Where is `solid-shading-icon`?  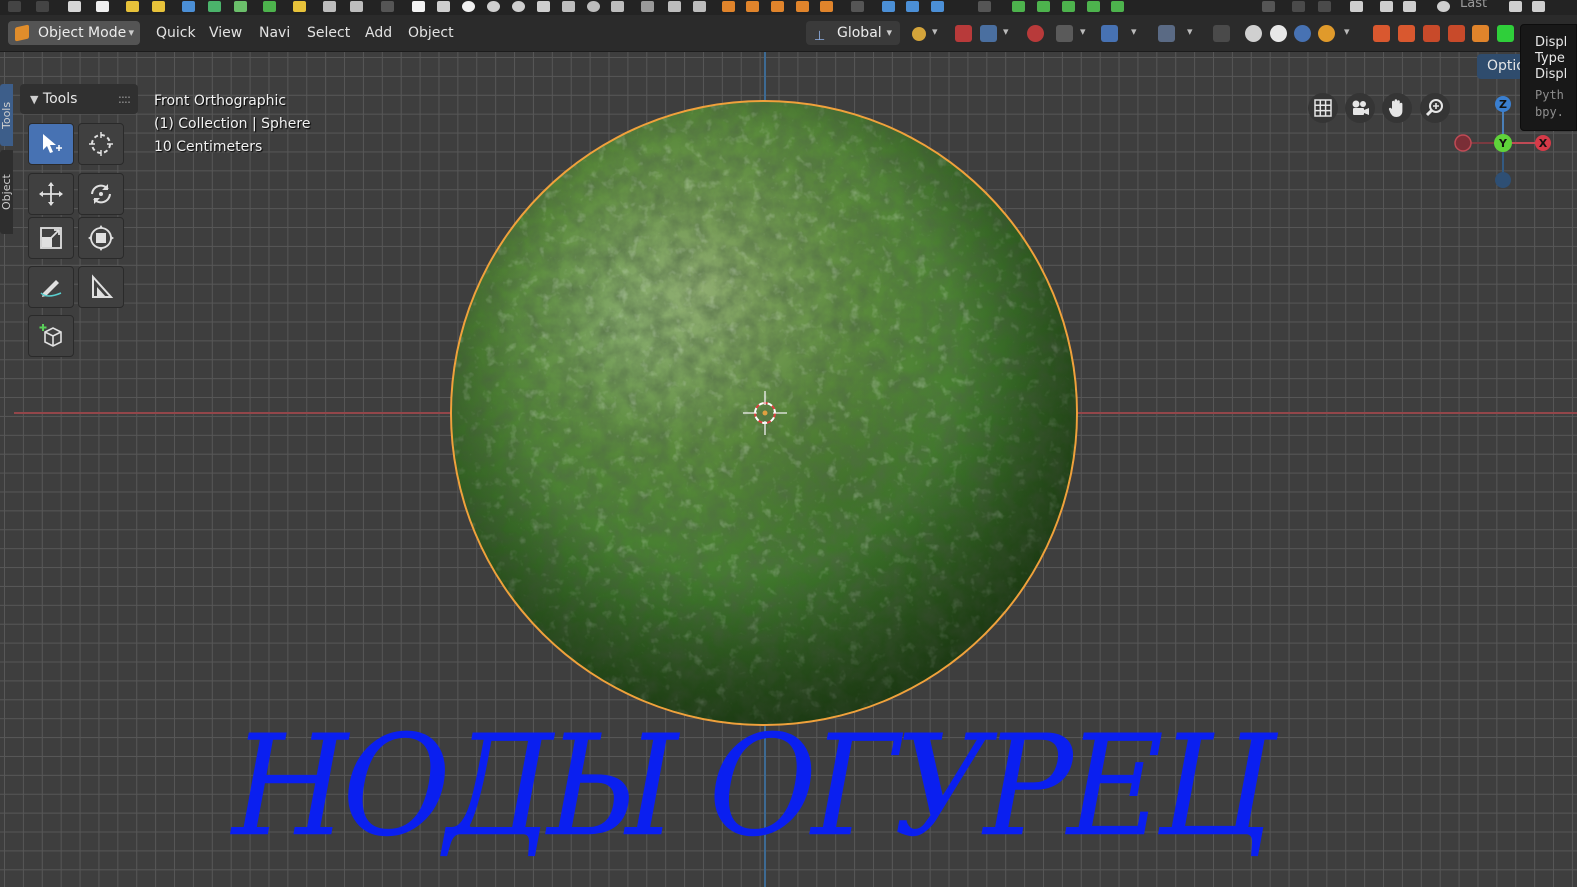
solid-shading-icon is located at coordinates (1278, 33).